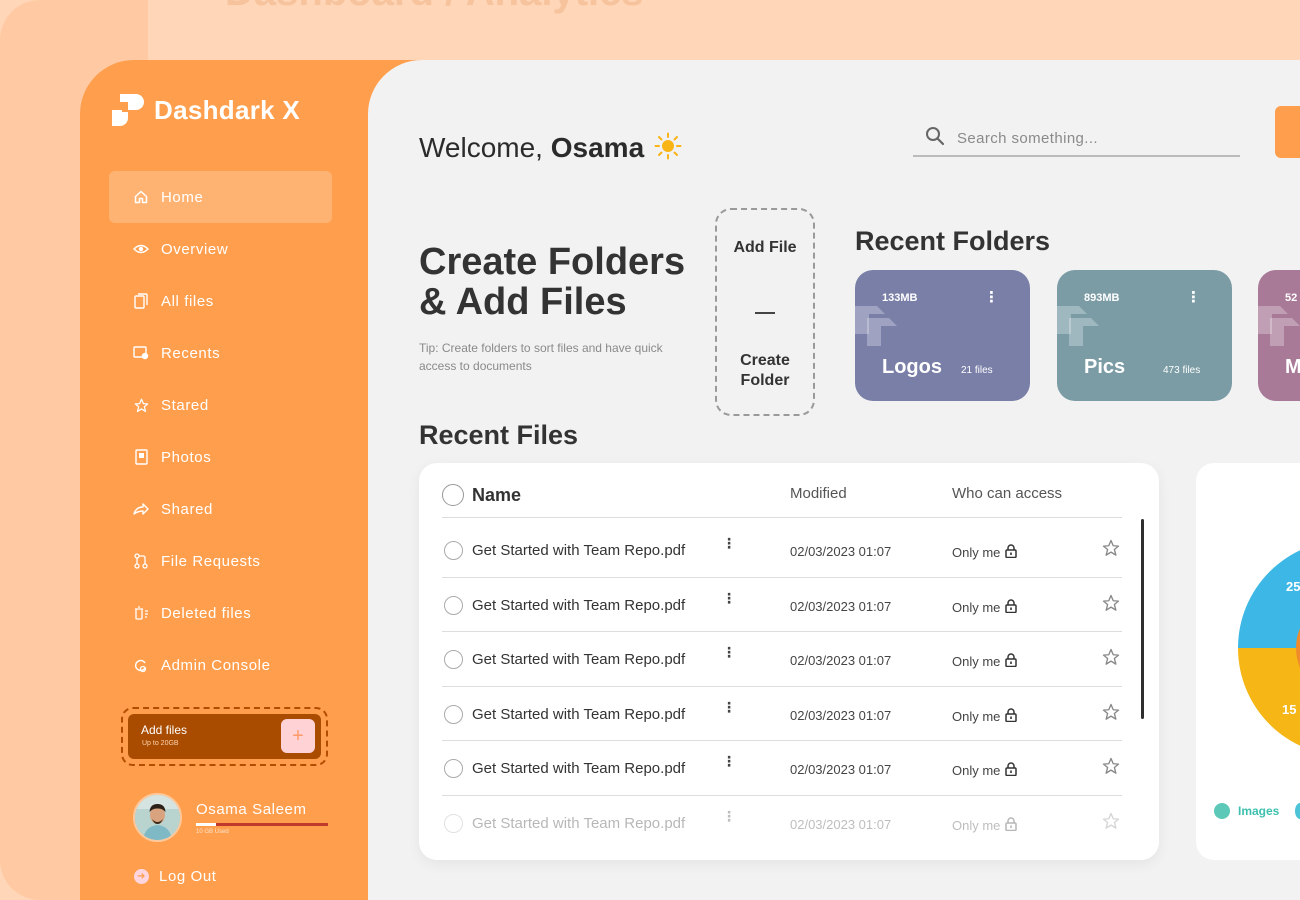 This screenshot has width=1300, height=900. What do you see at coordinates (765, 371) in the screenshot?
I see `create-folder-button: Create Folder` at bounding box center [765, 371].